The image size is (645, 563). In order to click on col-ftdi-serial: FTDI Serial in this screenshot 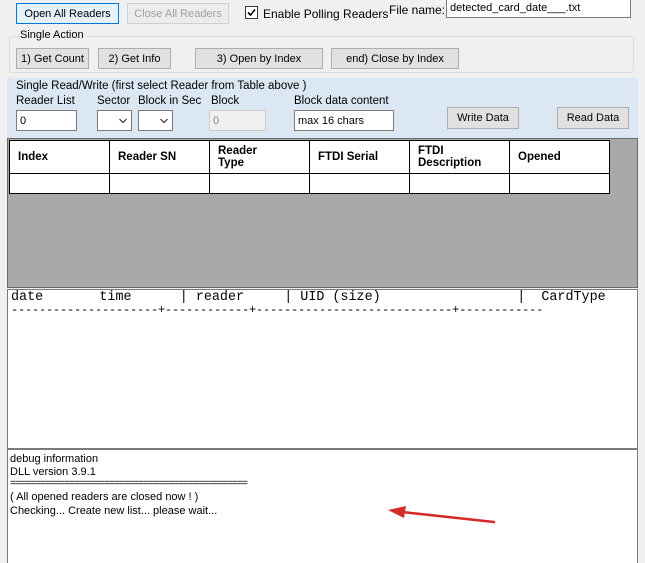, I will do `click(359, 157)`.